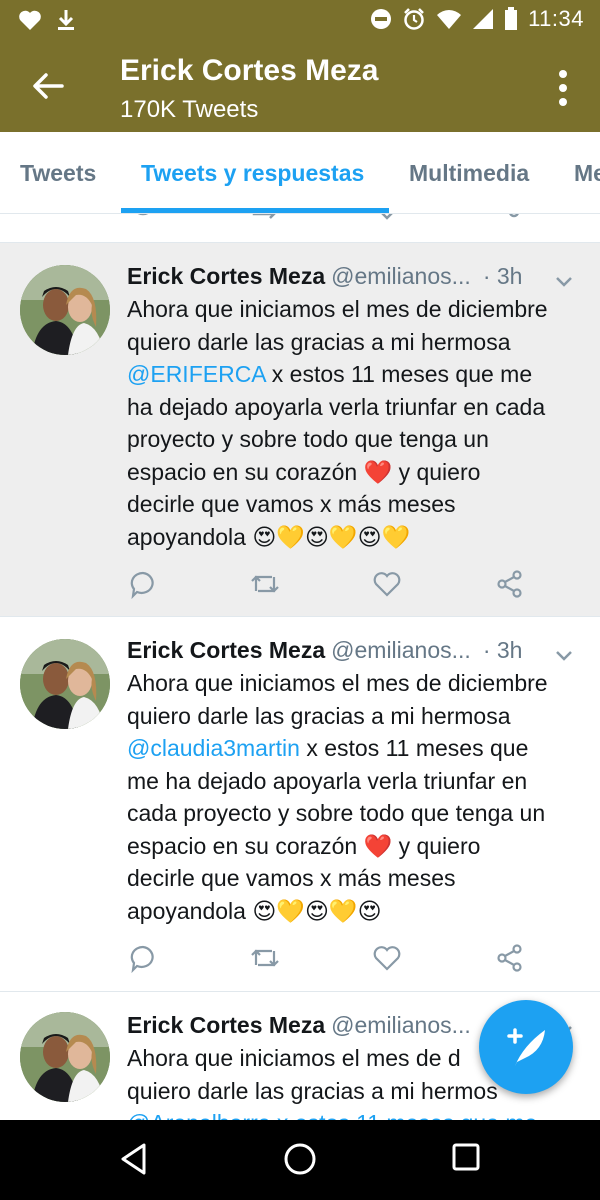 This screenshot has width=600, height=1200. What do you see at coordinates (469, 173) in the screenshot?
I see `tab-multimedia: Multimedia` at bounding box center [469, 173].